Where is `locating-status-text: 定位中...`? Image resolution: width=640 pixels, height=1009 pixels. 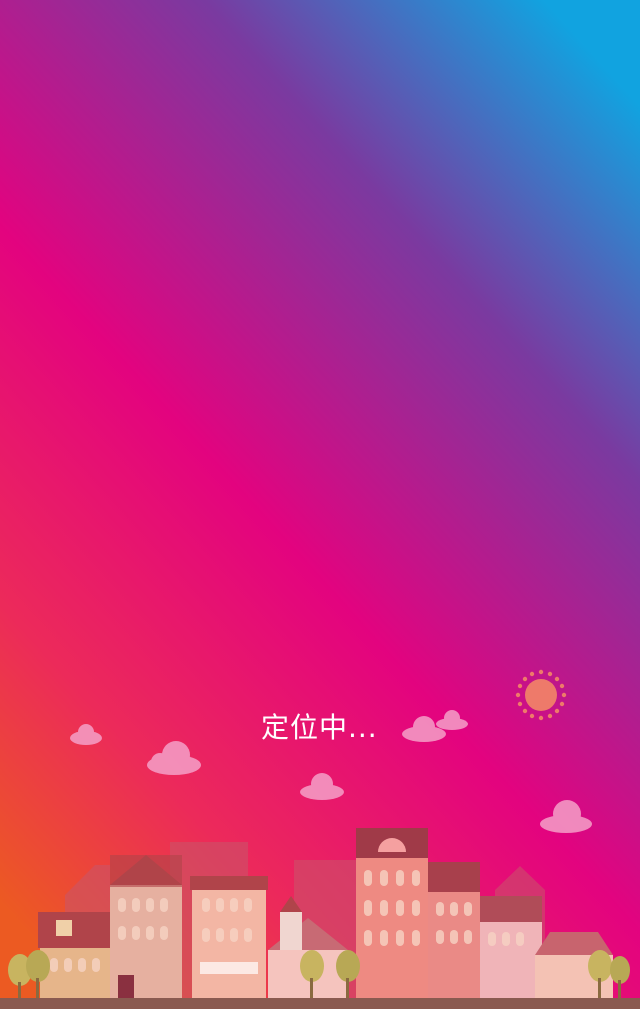 locating-status-text: 定位中... is located at coordinates (319, 727).